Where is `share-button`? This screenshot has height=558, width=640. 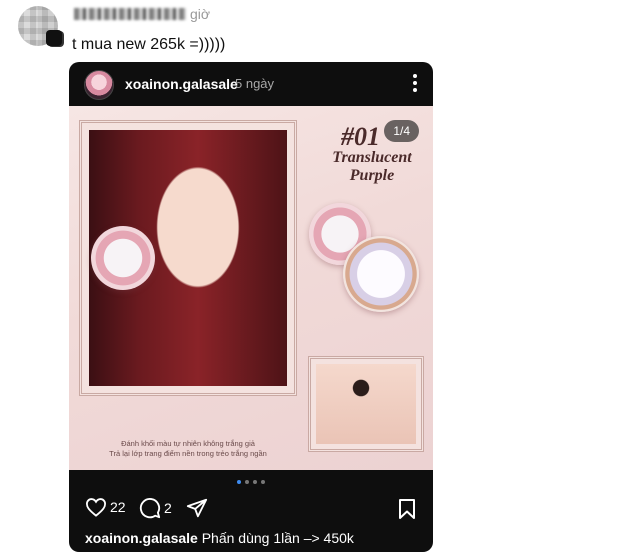 share-button is located at coordinates (197, 508).